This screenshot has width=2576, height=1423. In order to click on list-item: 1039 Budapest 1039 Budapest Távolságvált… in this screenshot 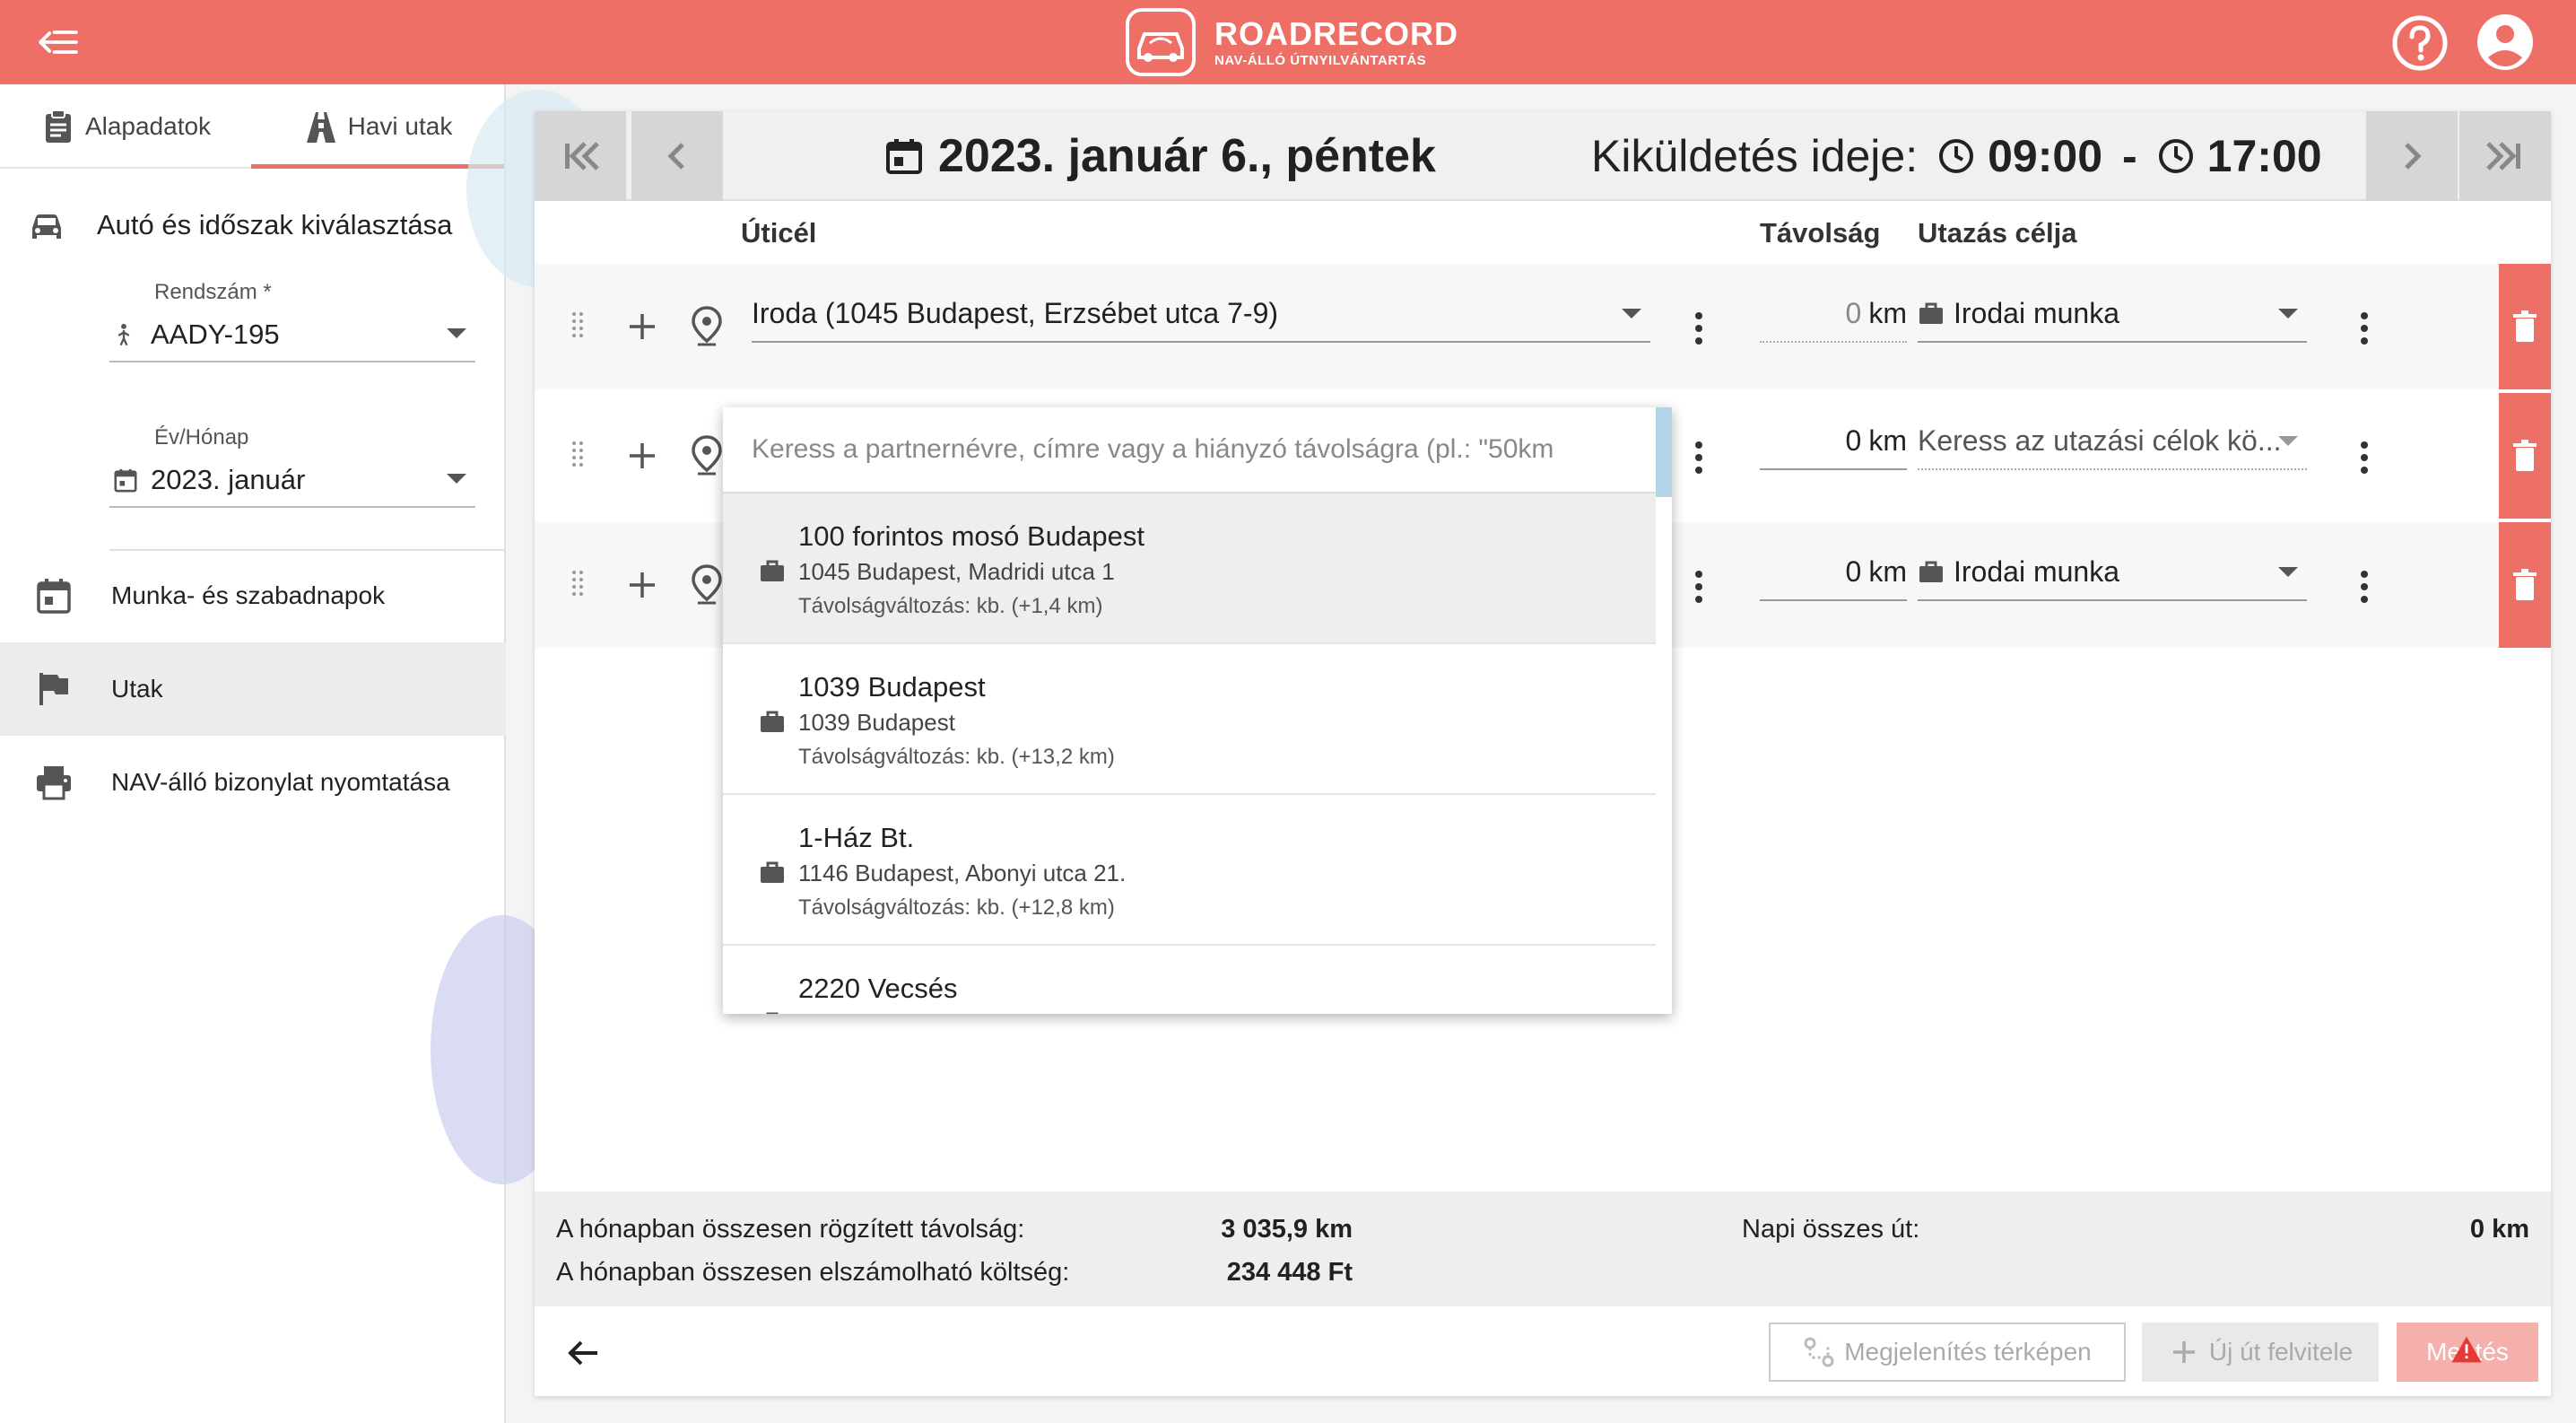, I will do `click(1189, 719)`.